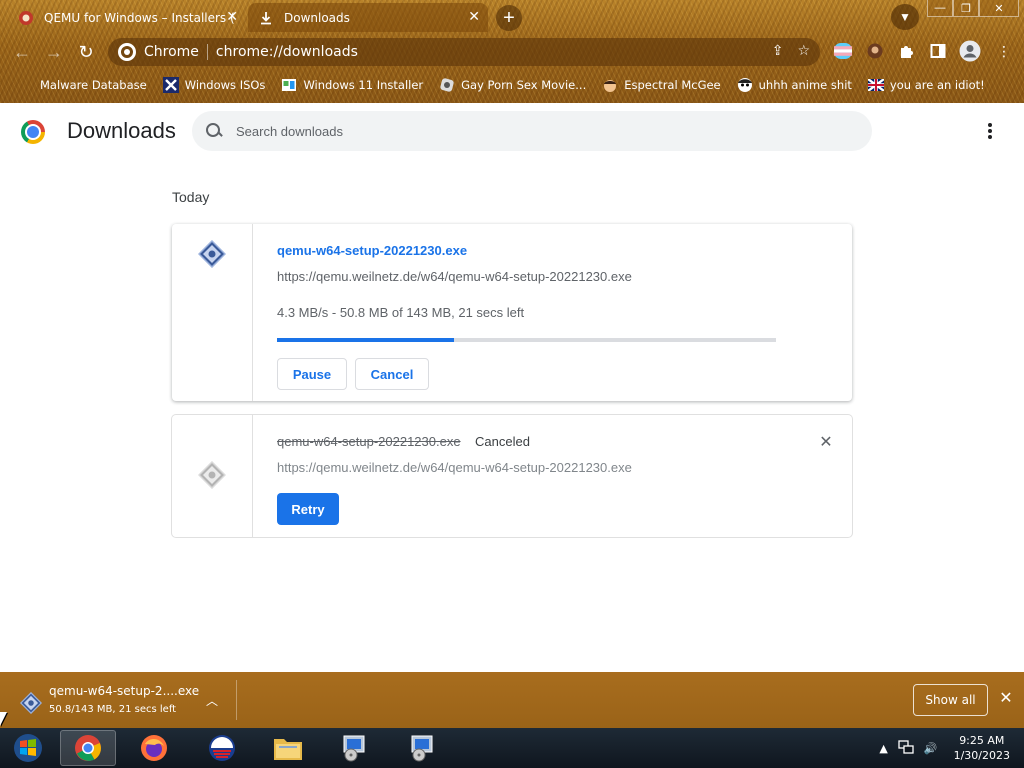  I want to click on x-logo-icon, so click(170, 85).